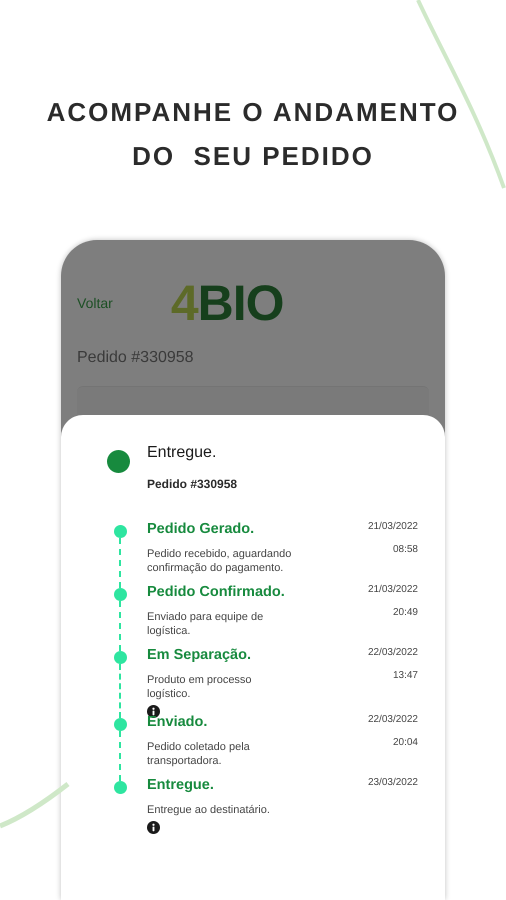 Image resolution: width=506 pixels, height=900 pixels. I want to click on step-title: Entregue., so click(181, 785).